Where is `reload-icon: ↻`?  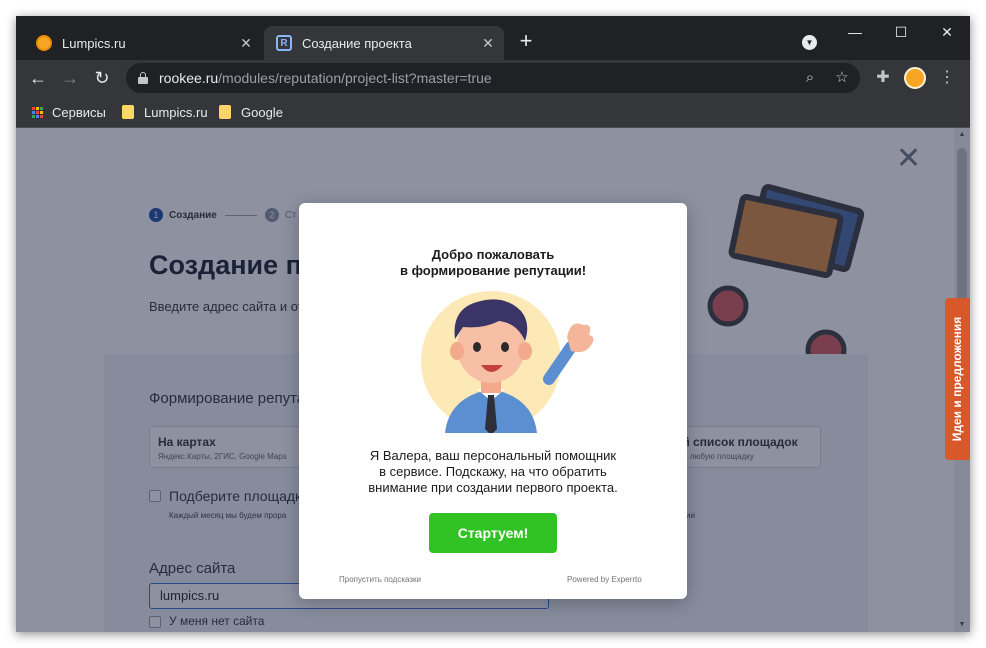 reload-icon: ↻ is located at coordinates (102, 78).